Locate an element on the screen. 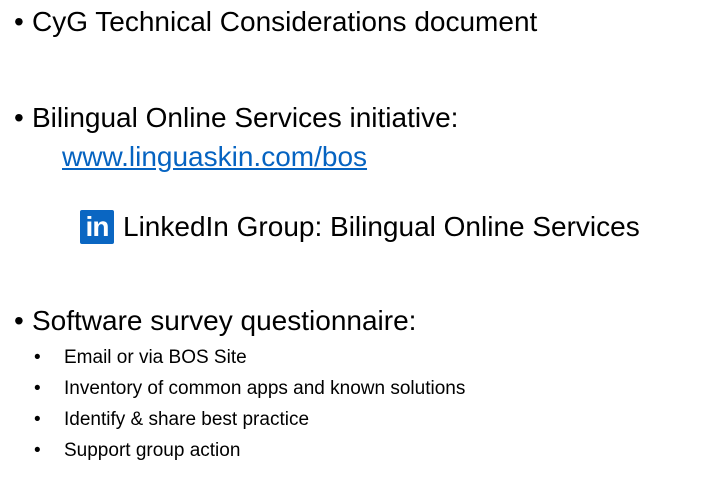  list-item: • Identify & share best practice is located at coordinates (247, 419).